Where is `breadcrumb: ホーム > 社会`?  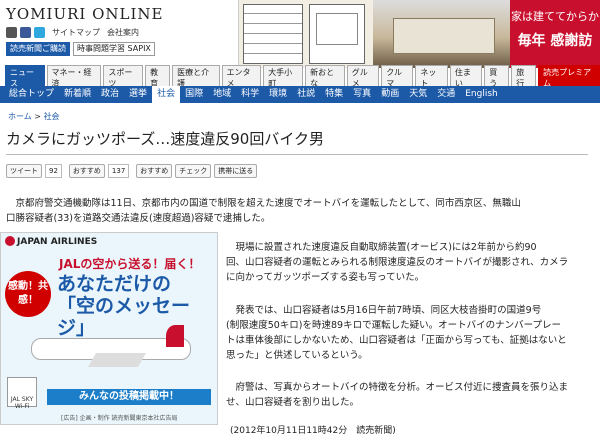
breadcrumb: ホーム > 社会 is located at coordinates (34, 116).